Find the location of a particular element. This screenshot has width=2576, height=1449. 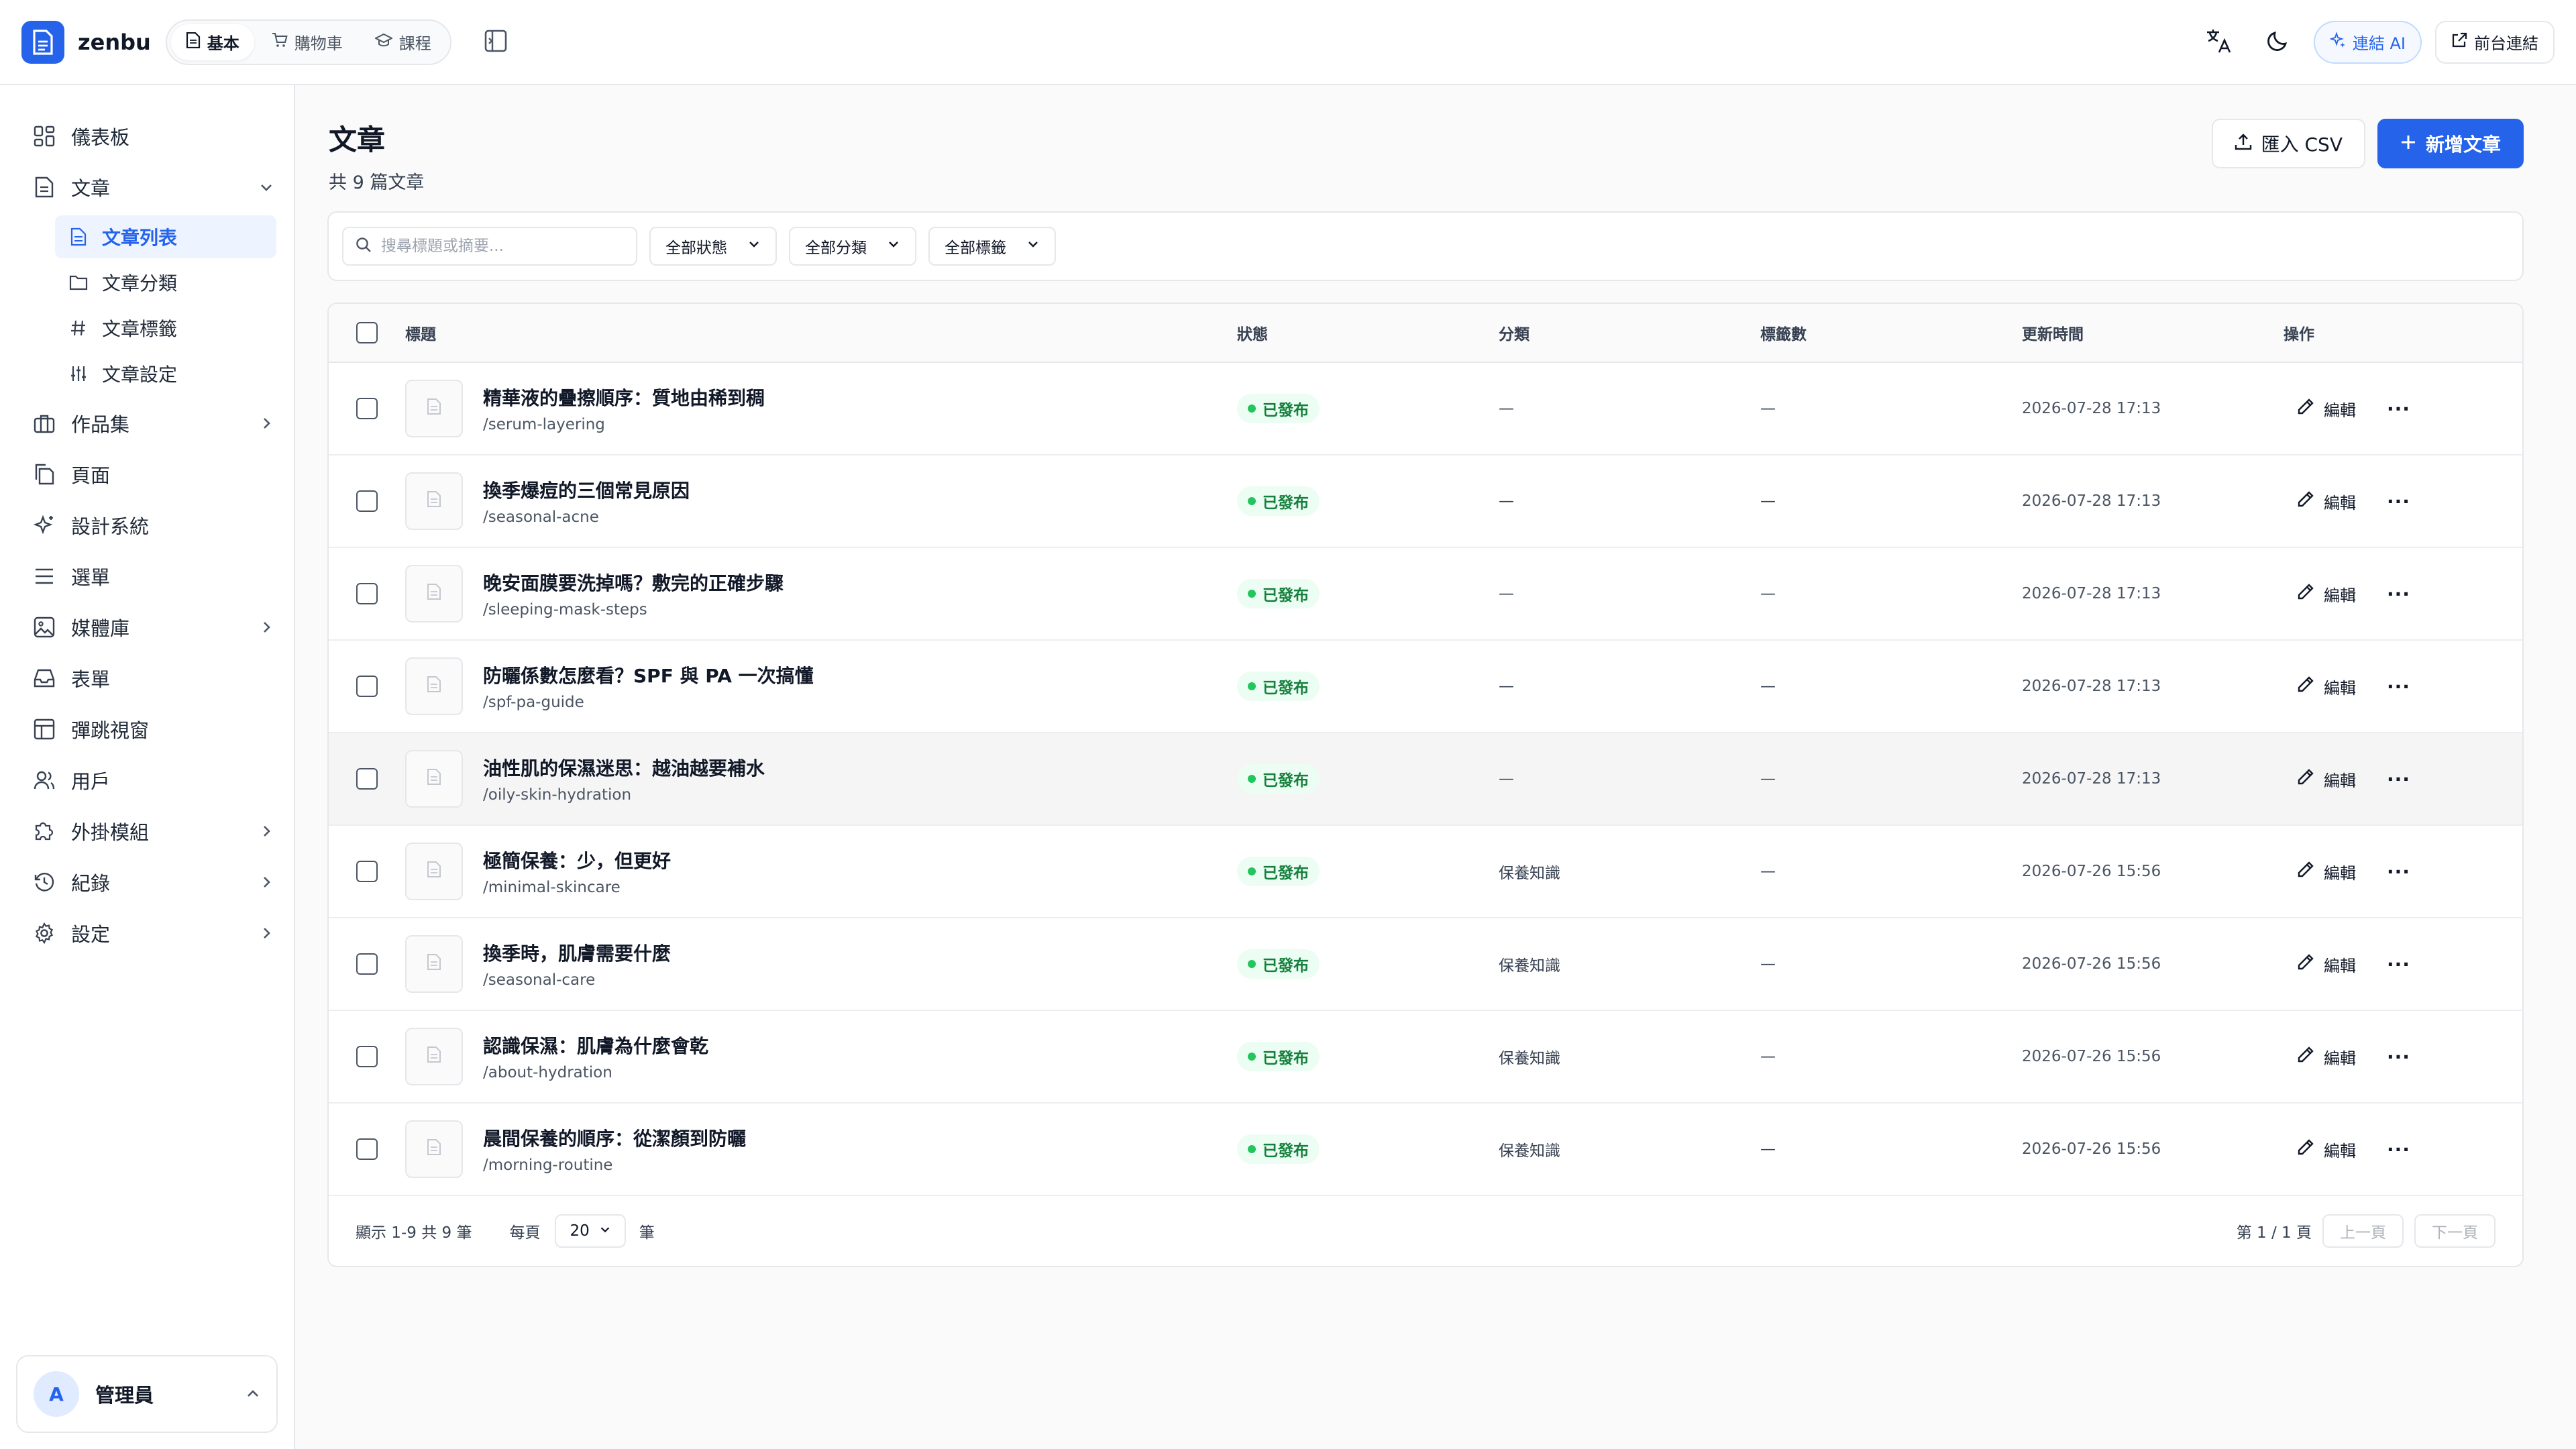

table-footer: 顯示 1-9 共 9 筆 每頁 20 筆 第 1 / 1 頁 上一頁 下一頁 is located at coordinates (1425, 1231).